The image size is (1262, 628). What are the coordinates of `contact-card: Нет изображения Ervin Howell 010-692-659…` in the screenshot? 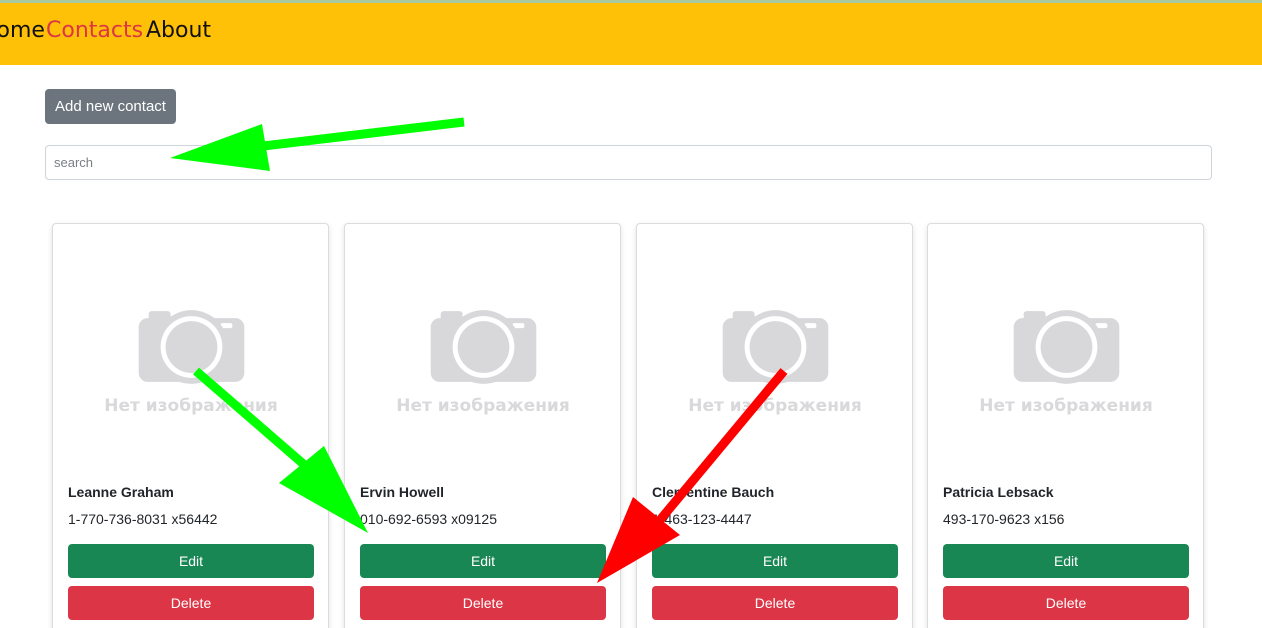 It's located at (482, 425).